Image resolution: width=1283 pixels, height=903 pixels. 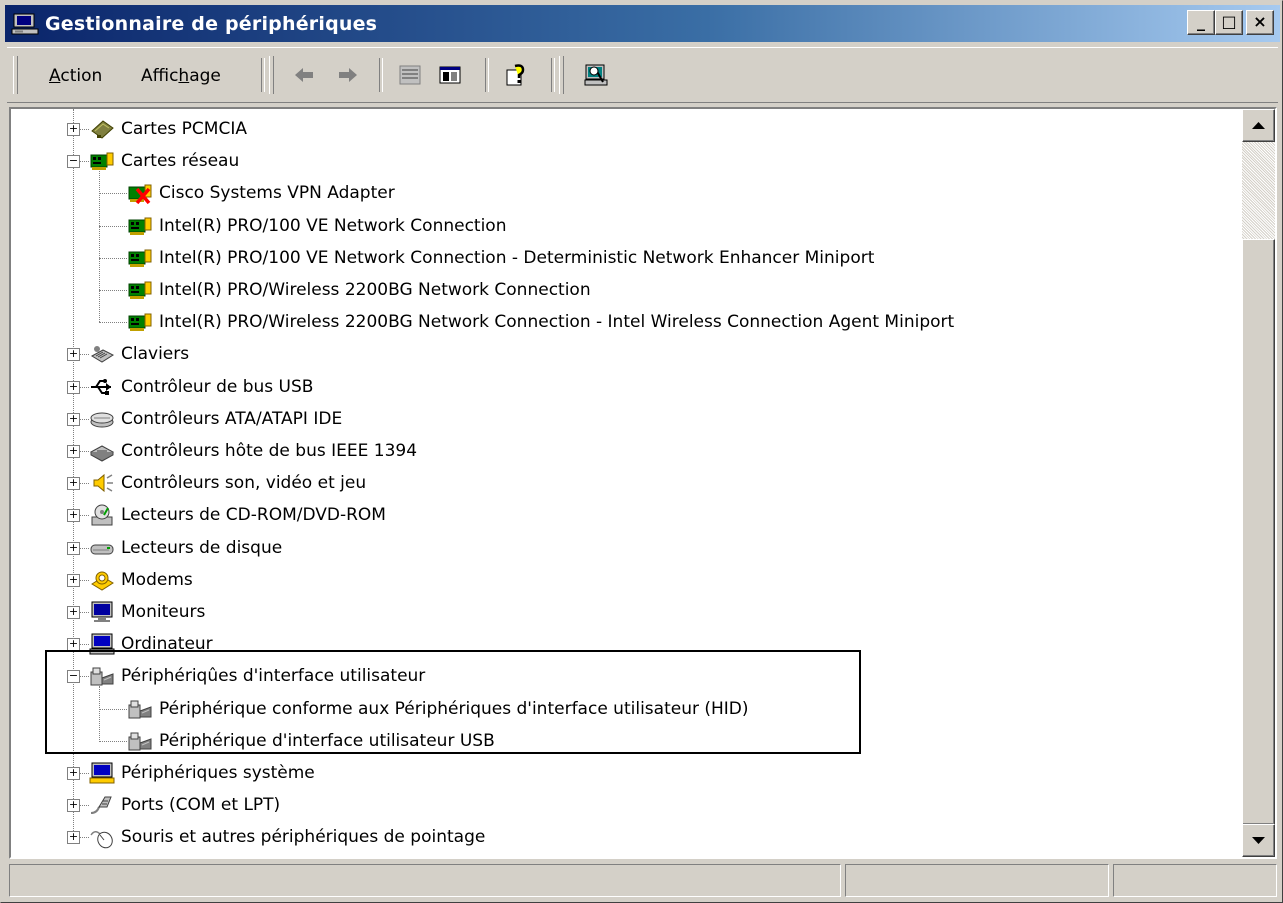 I want to click on disk-drive-icon, so click(x=102, y=548).